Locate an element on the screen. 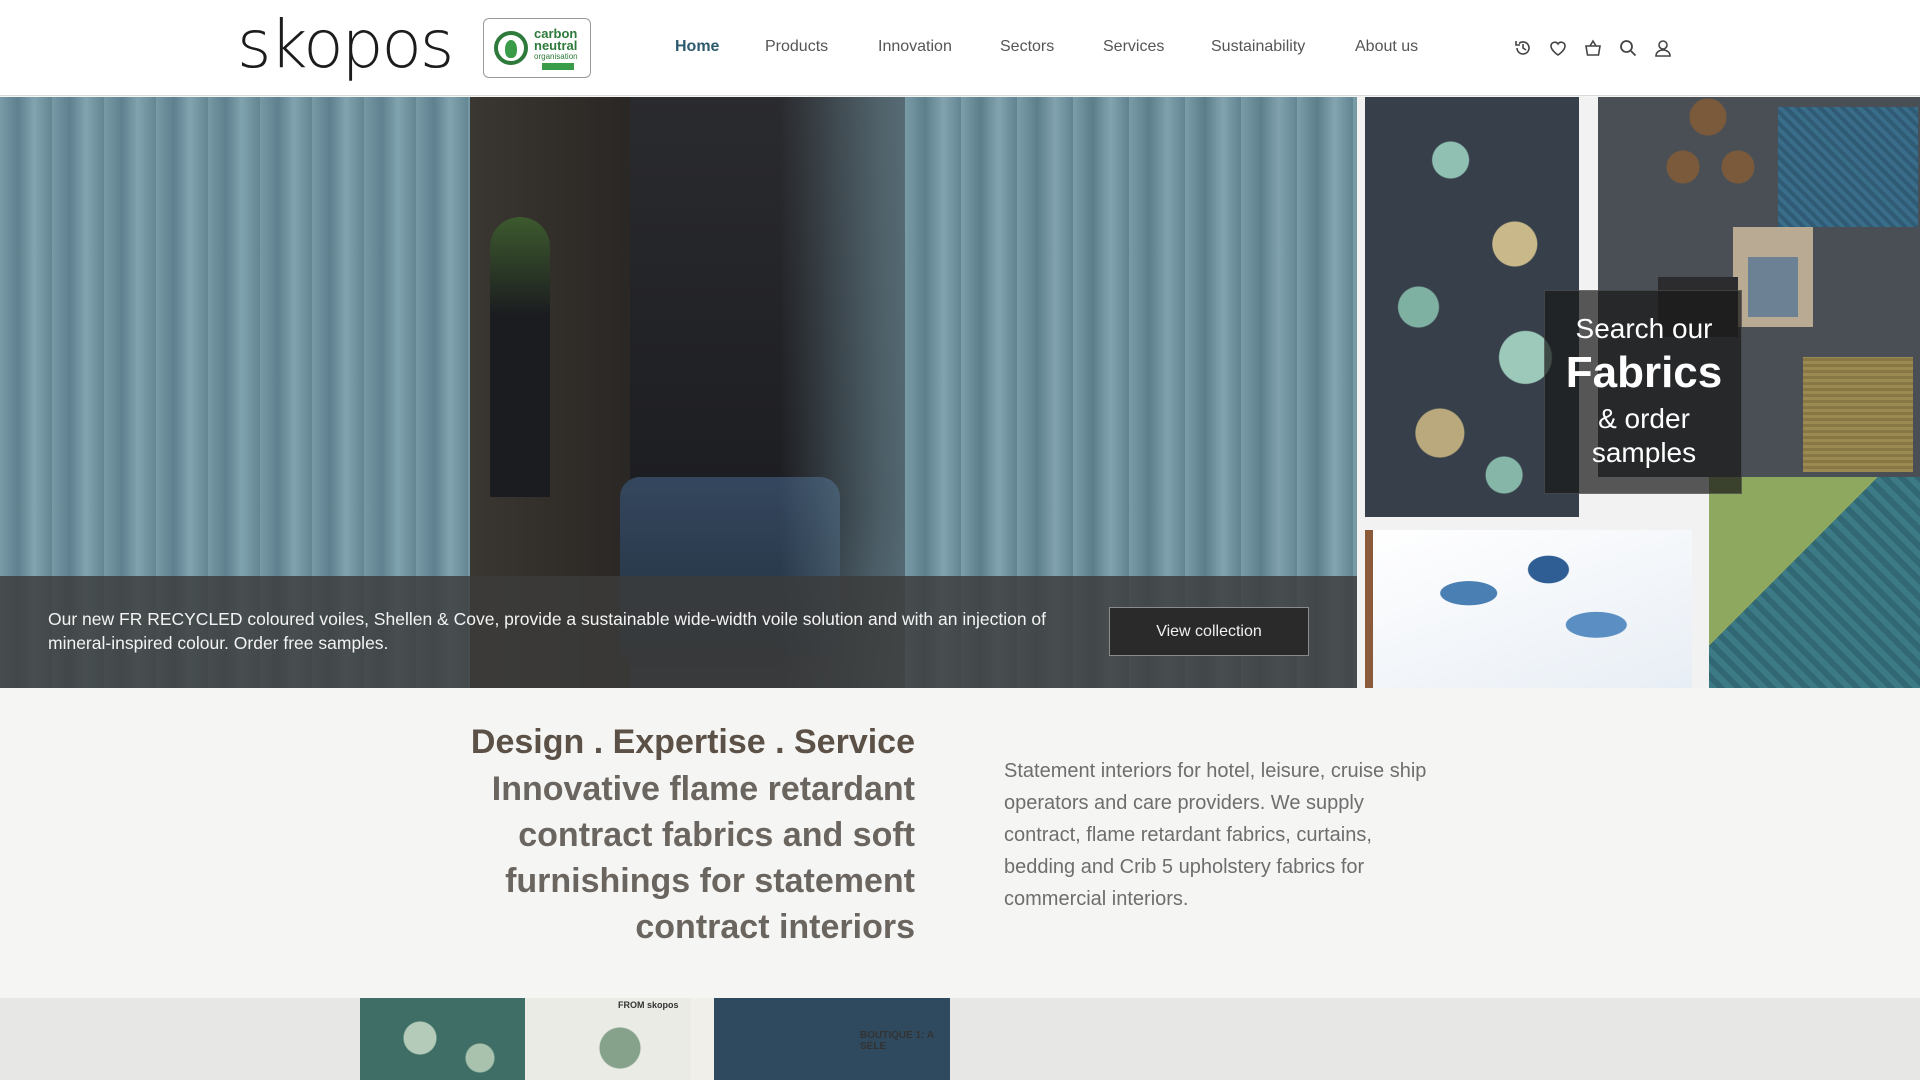  badge-ribbon is located at coordinates (558, 66).